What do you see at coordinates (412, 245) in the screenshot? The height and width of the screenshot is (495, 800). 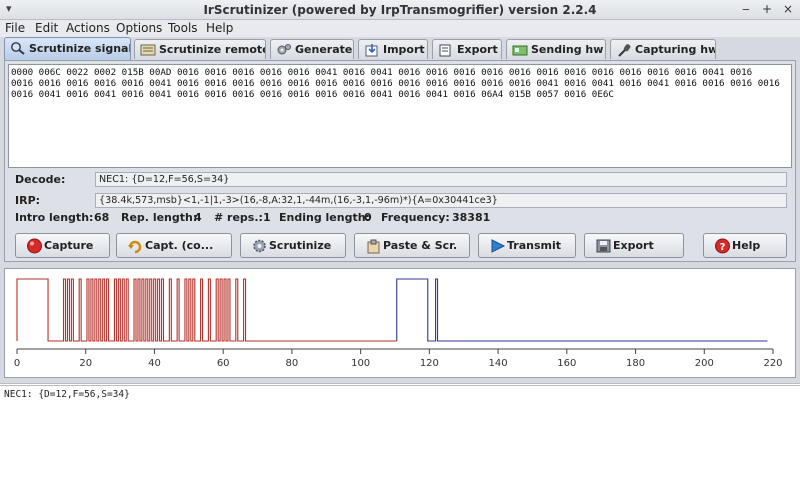 I see `paste-scrutinize-button: Paste & Scr.` at bounding box center [412, 245].